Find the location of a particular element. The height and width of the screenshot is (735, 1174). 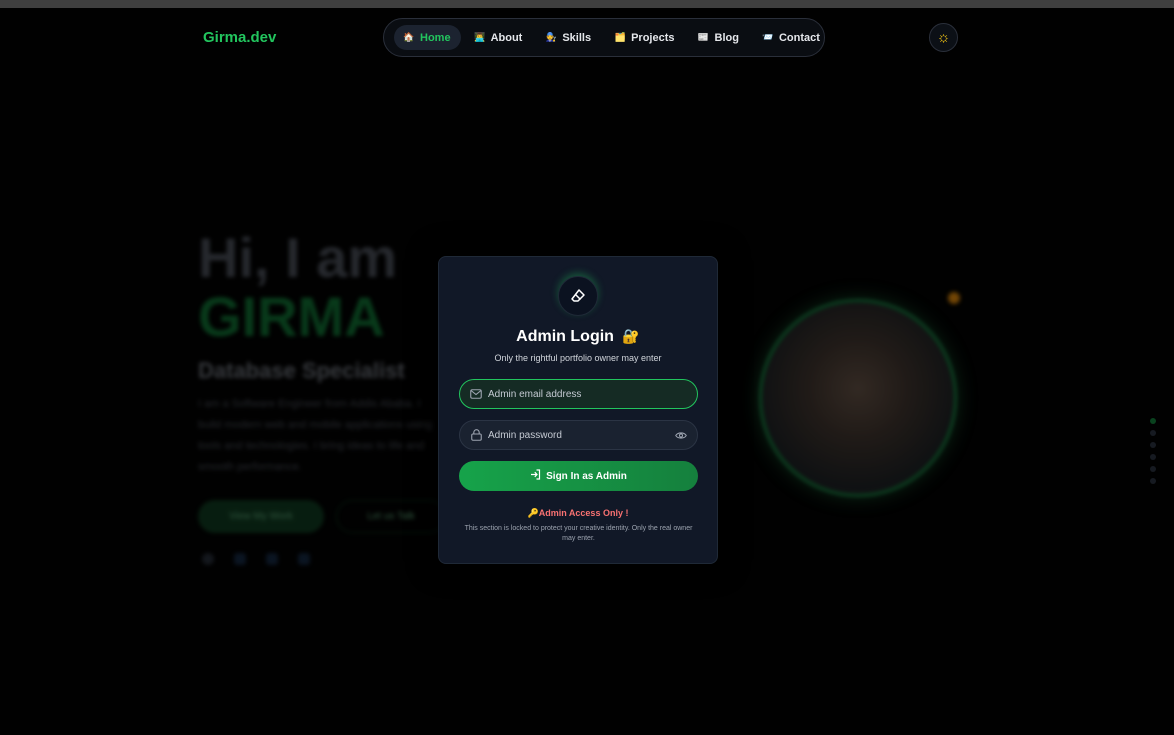

view-work-button: View My Work is located at coordinates (261, 516).